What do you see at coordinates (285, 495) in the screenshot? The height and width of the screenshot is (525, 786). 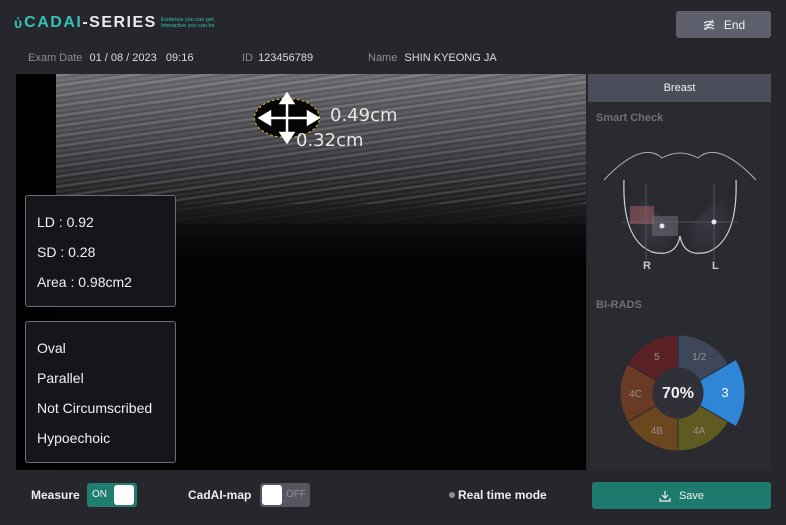 I see `cadai-map-toggle: OFF` at bounding box center [285, 495].